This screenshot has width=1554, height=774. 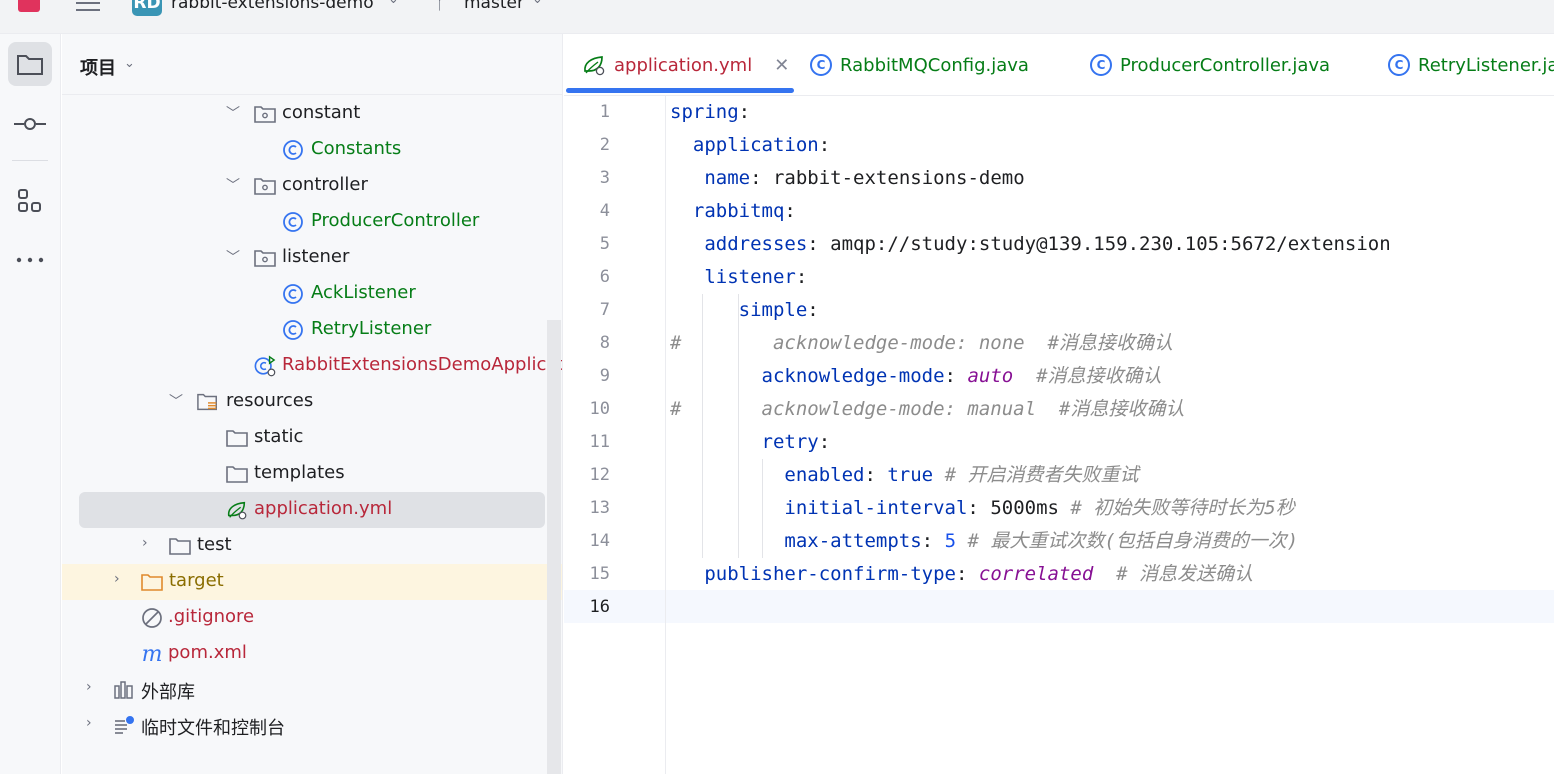 What do you see at coordinates (305, 726) in the screenshot?
I see `tree-item-scratches: › 临时文件和控制台` at bounding box center [305, 726].